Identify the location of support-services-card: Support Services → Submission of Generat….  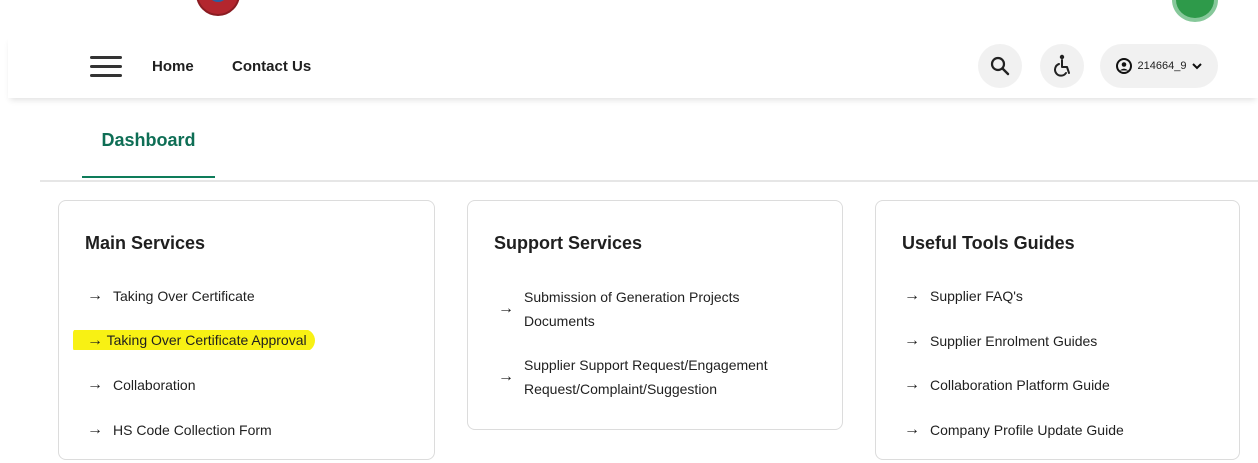
(655, 315).